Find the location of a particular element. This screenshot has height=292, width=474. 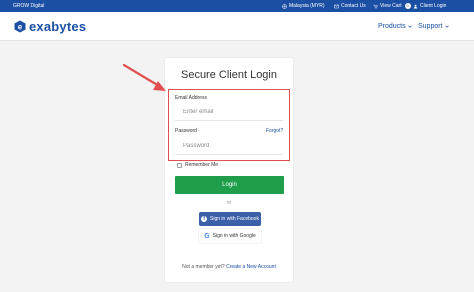

view-cart-label: View Cart is located at coordinates (391, 6).